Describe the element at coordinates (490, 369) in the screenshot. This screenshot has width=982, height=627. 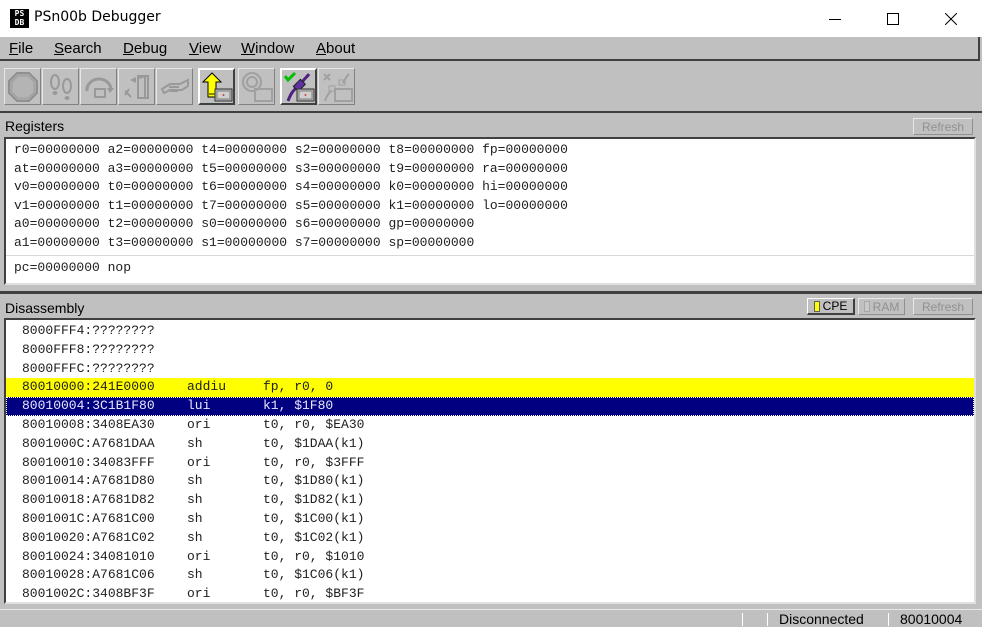
I see `disassembly-row: 8000FFFC:????????` at that location.